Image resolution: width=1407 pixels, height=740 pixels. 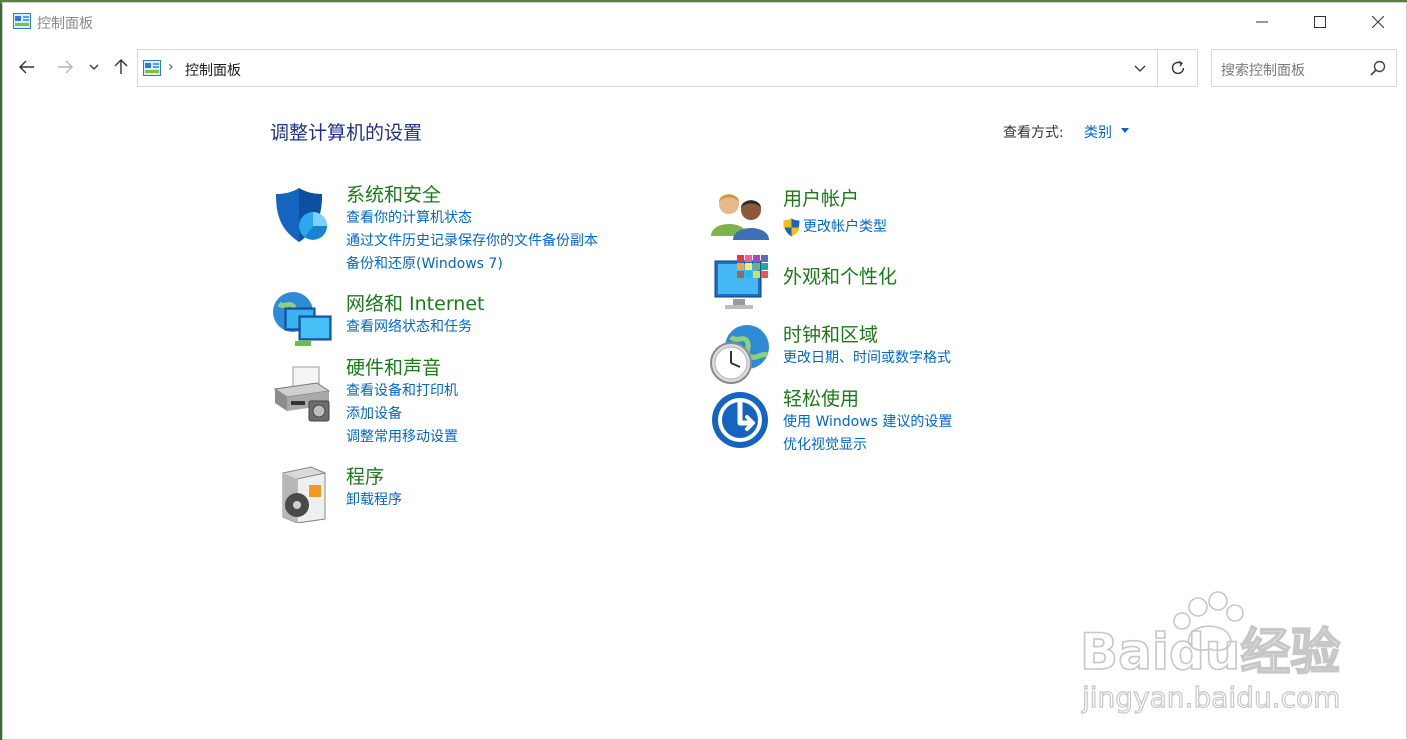 I want to click on minimize-icon, so click(x=1262, y=22).